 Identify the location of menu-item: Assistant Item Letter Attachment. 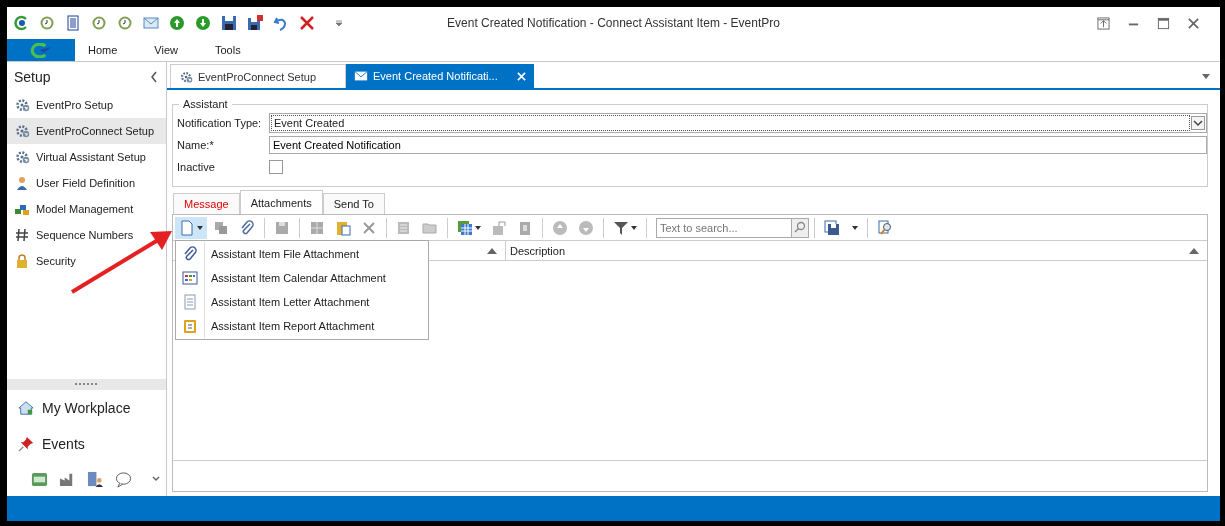
(302, 302).